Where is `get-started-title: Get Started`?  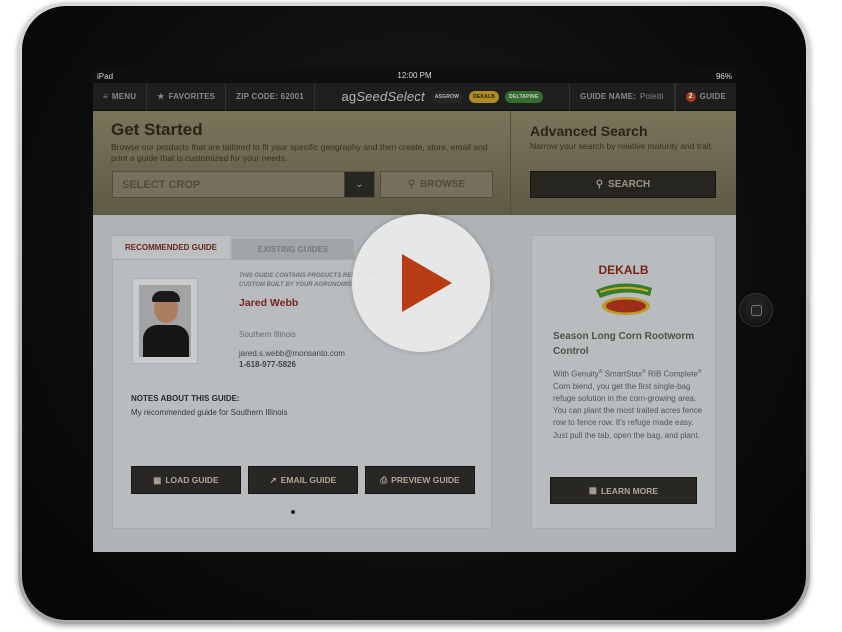
get-started-title: Get Started is located at coordinates (157, 129).